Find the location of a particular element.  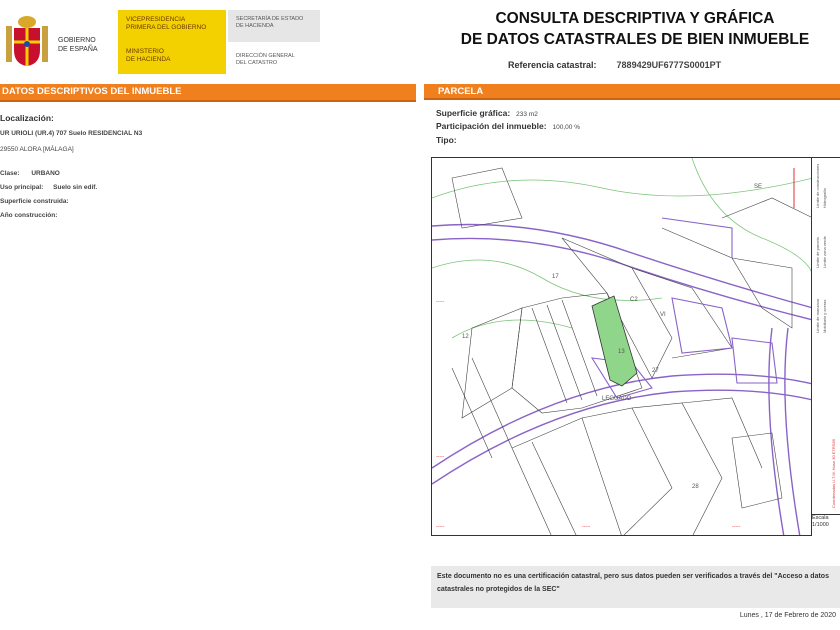

built-area-label: Superficie construida: is located at coordinates (34, 201).